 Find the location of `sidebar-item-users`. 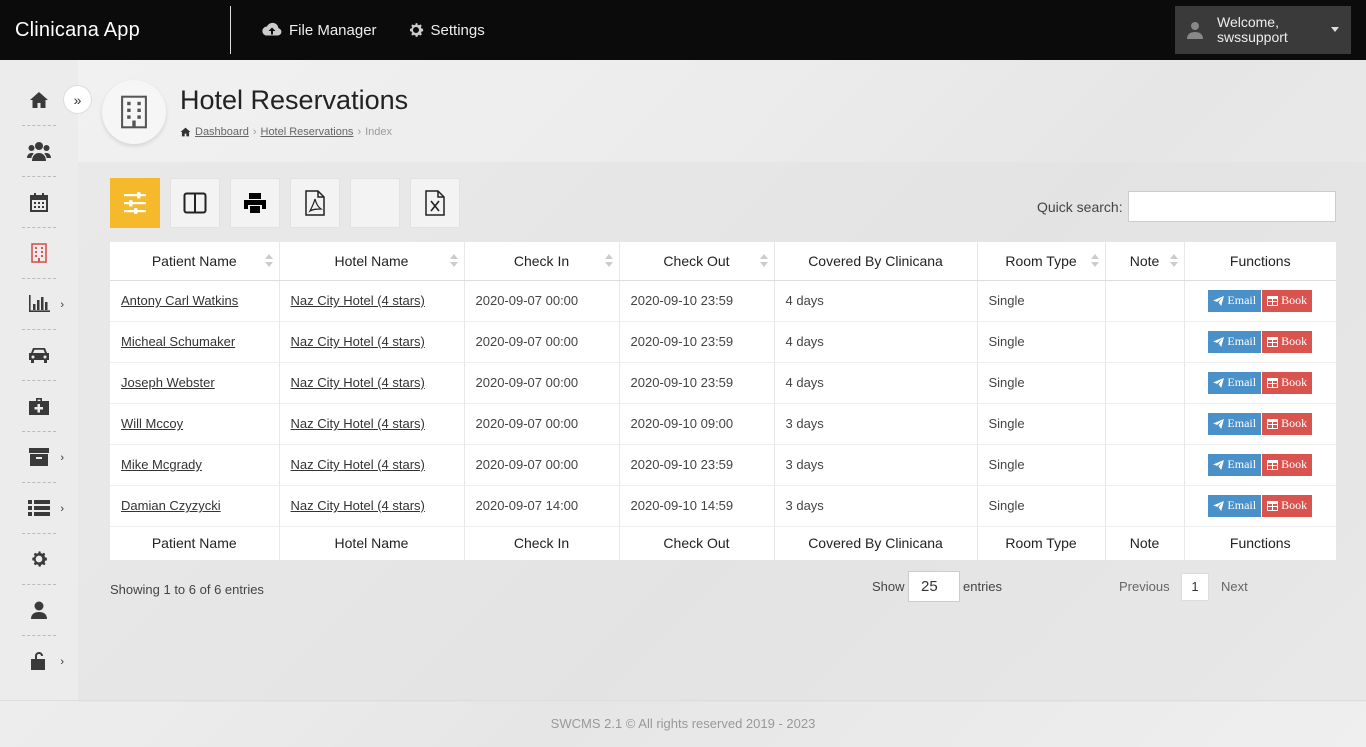

sidebar-item-users is located at coordinates (39, 151).